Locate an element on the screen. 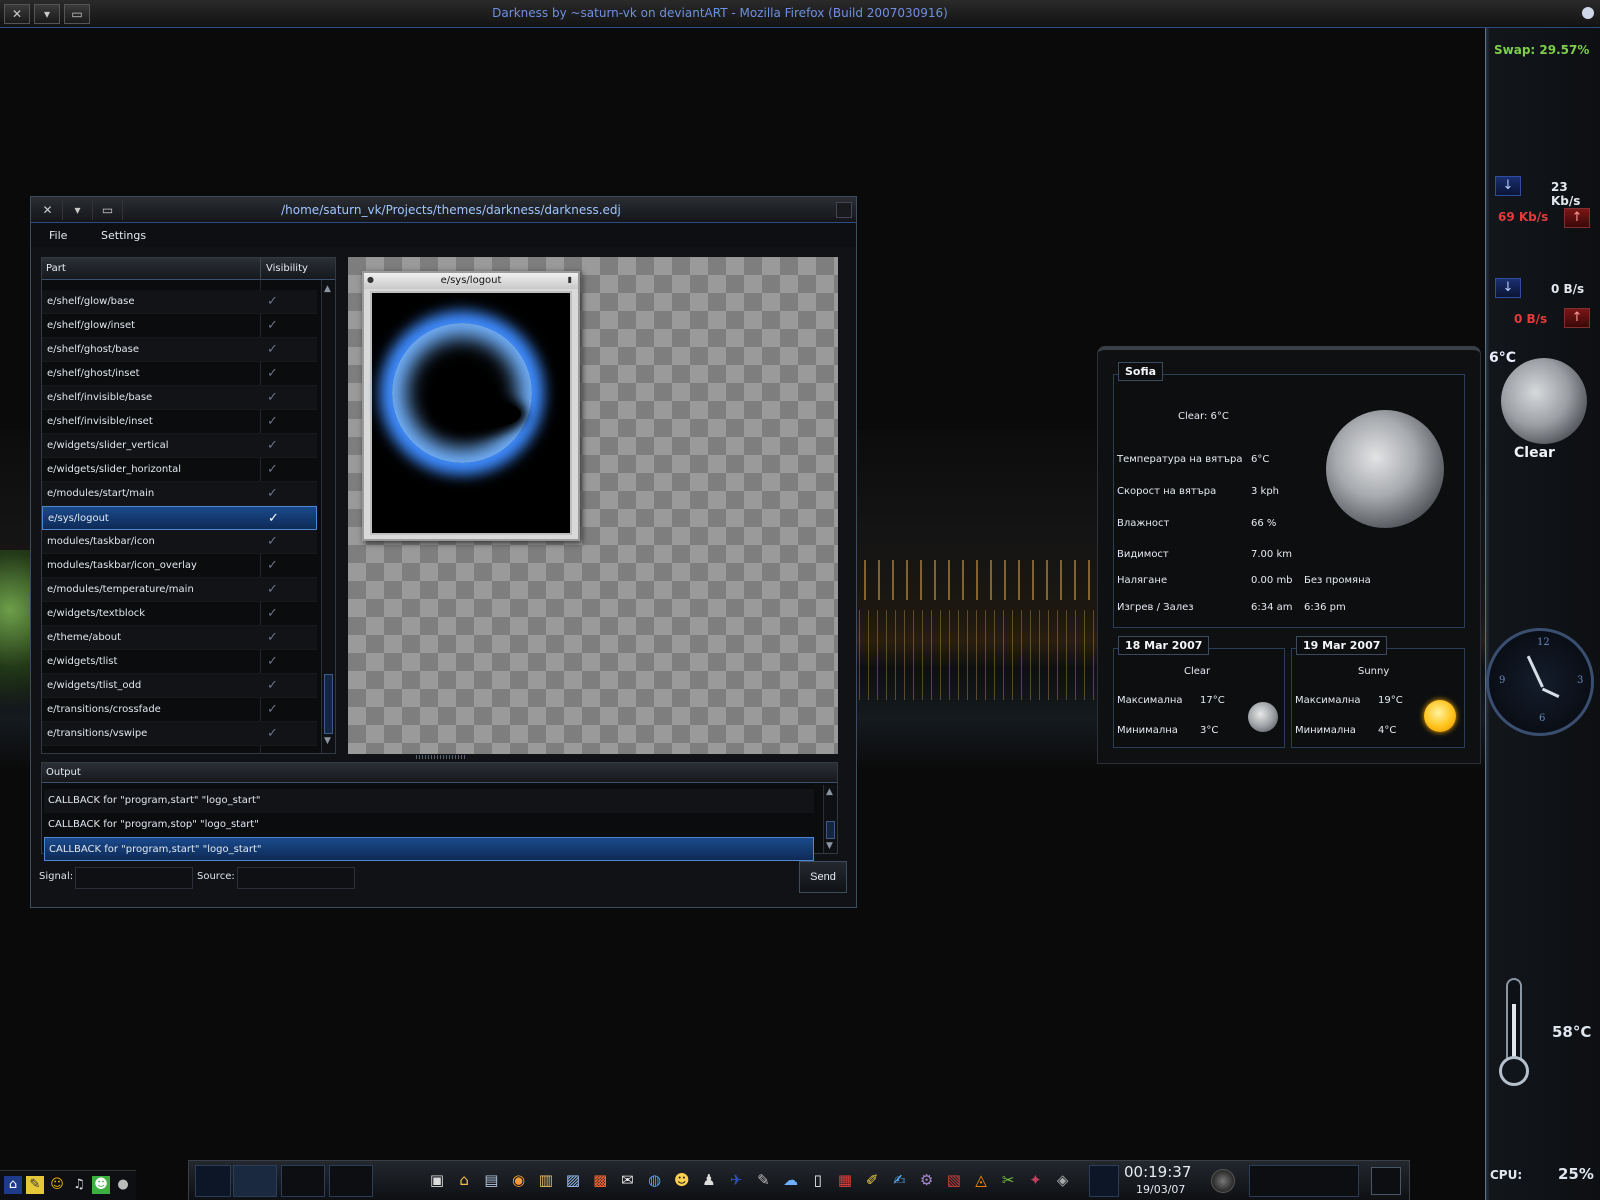  parts-list-row: e/widgets/tlist_odd ✓ is located at coordinates (179, 686).